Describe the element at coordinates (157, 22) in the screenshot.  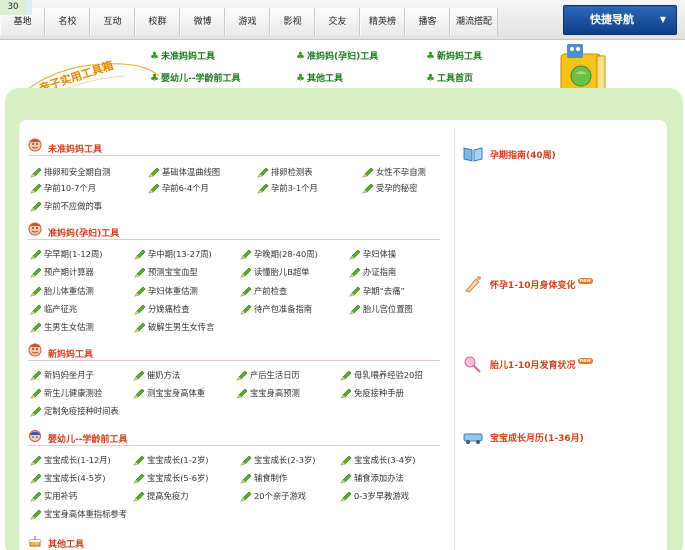
I see `nav-item-3: 校群` at that location.